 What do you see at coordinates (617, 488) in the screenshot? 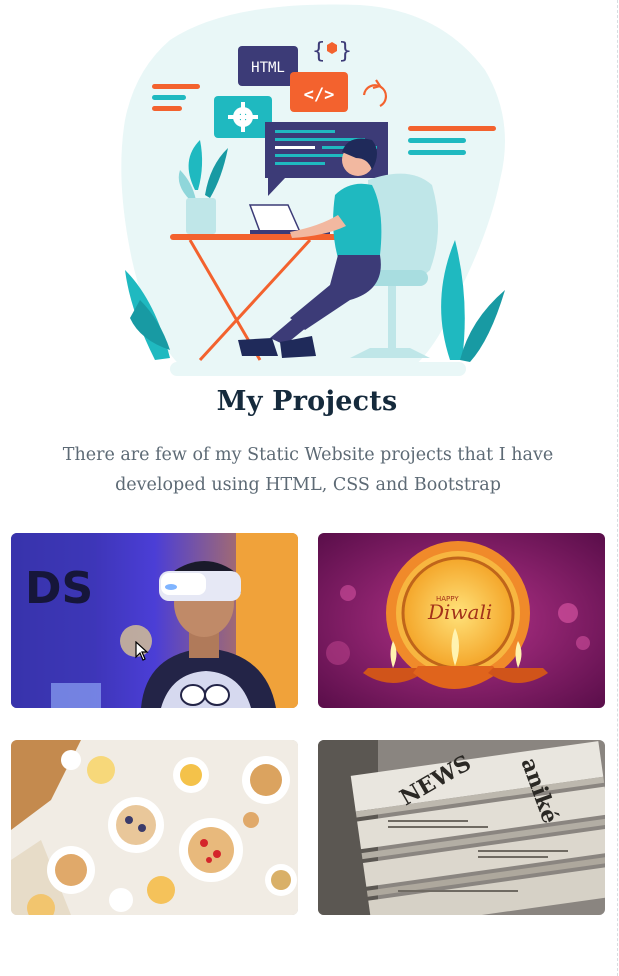
I see `page-edge-divider` at bounding box center [617, 488].